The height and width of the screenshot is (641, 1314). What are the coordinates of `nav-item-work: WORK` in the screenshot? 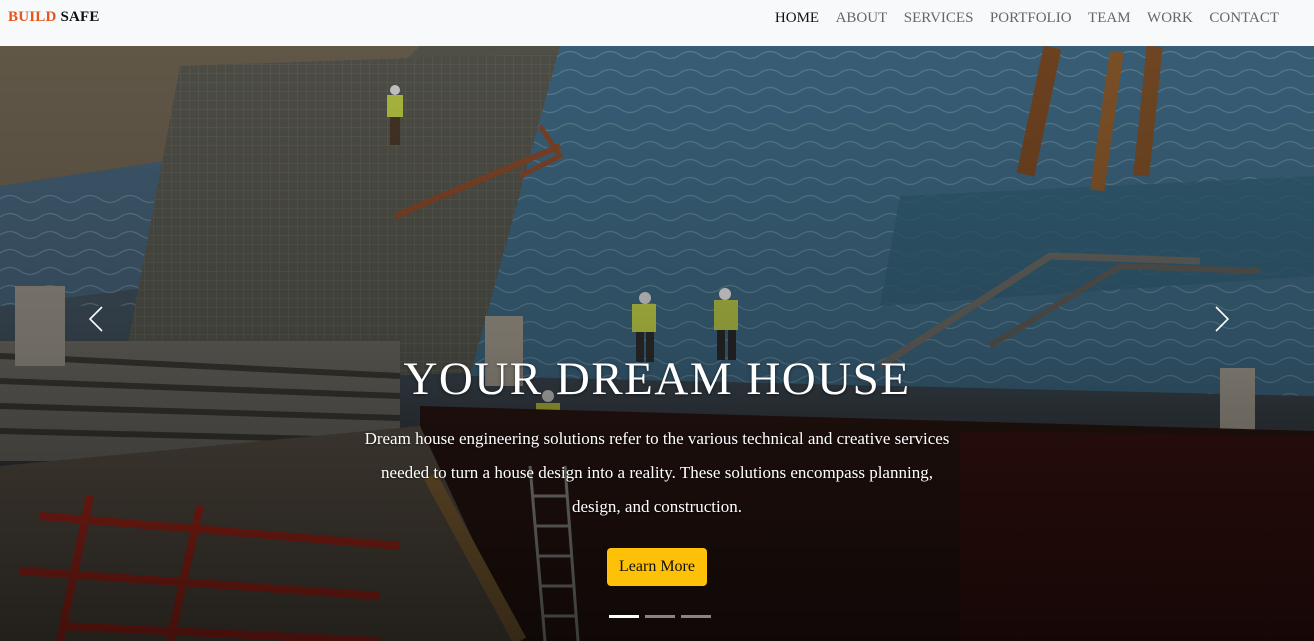 It's located at (1170, 18).